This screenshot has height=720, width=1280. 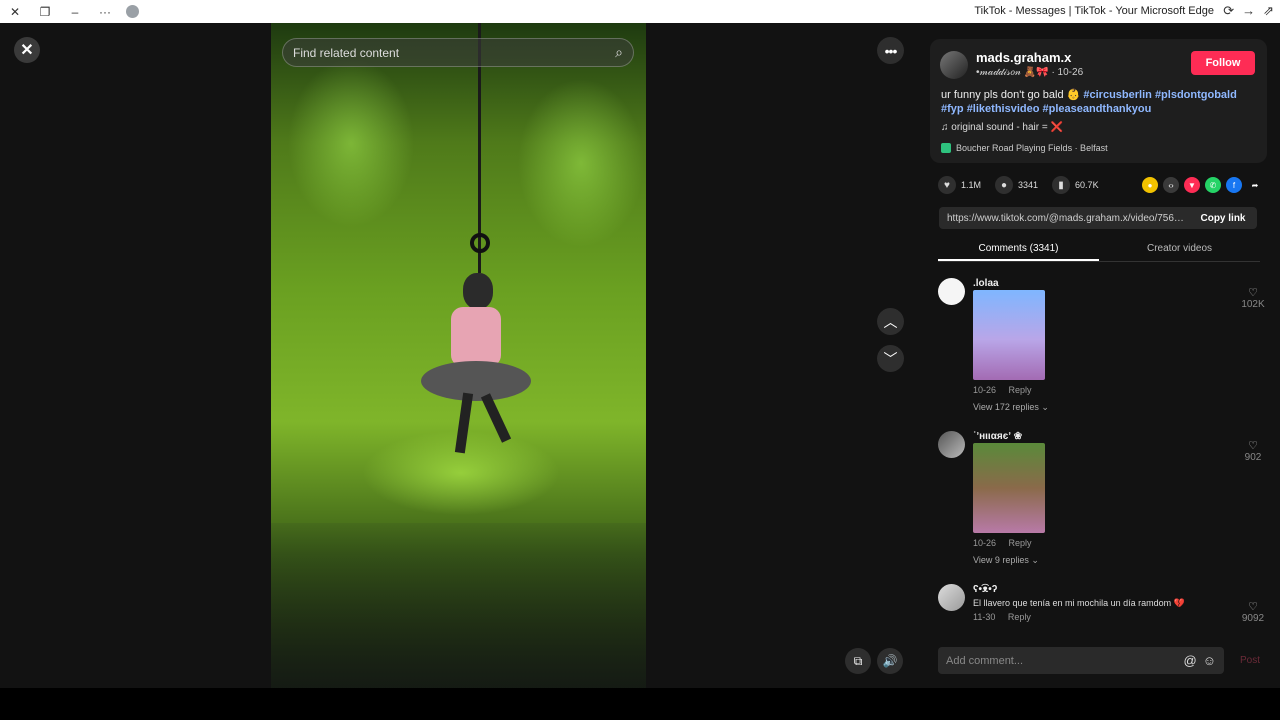 I want to click on heart-icon: ♥, so click(x=947, y=185).